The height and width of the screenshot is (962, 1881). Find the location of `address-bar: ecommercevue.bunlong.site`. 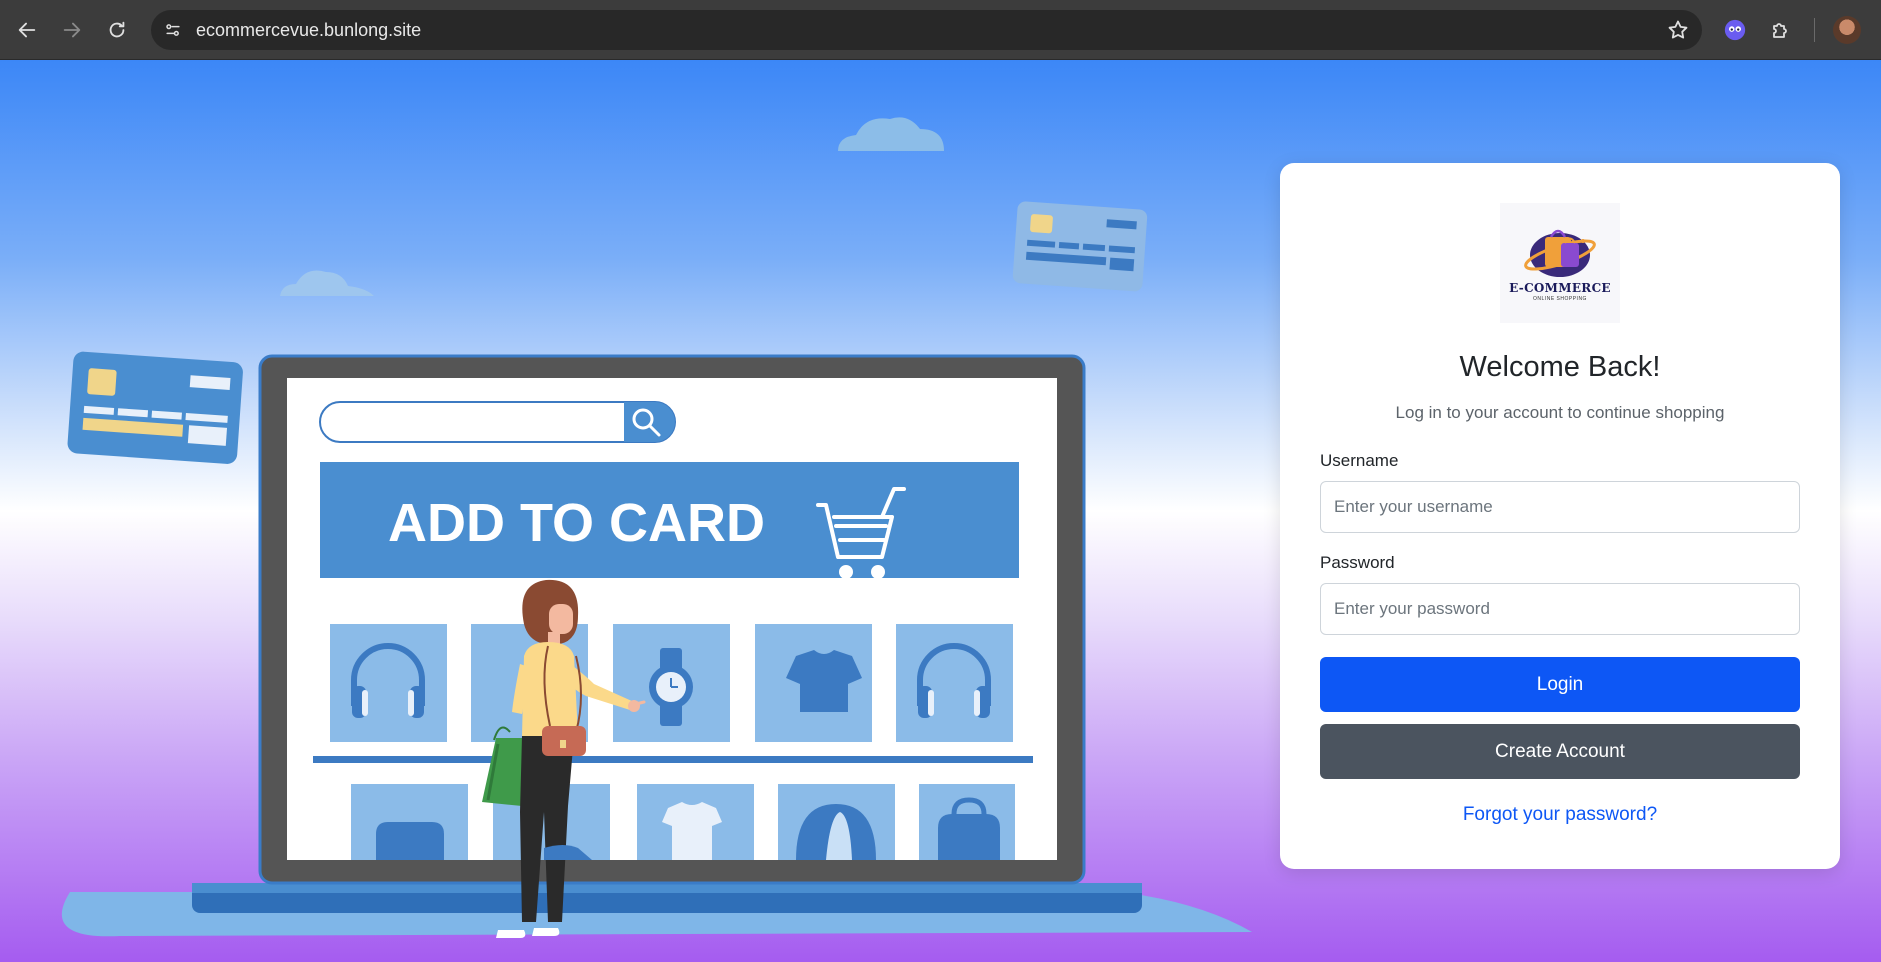

address-bar: ecommercevue.bunlong.site is located at coordinates (926, 30).